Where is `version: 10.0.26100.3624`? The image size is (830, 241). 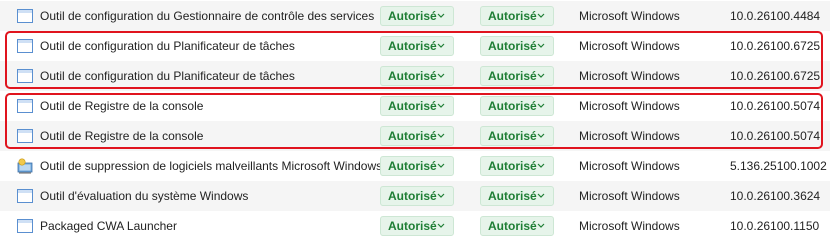 version: 10.0.26100.3624 is located at coordinates (775, 196).